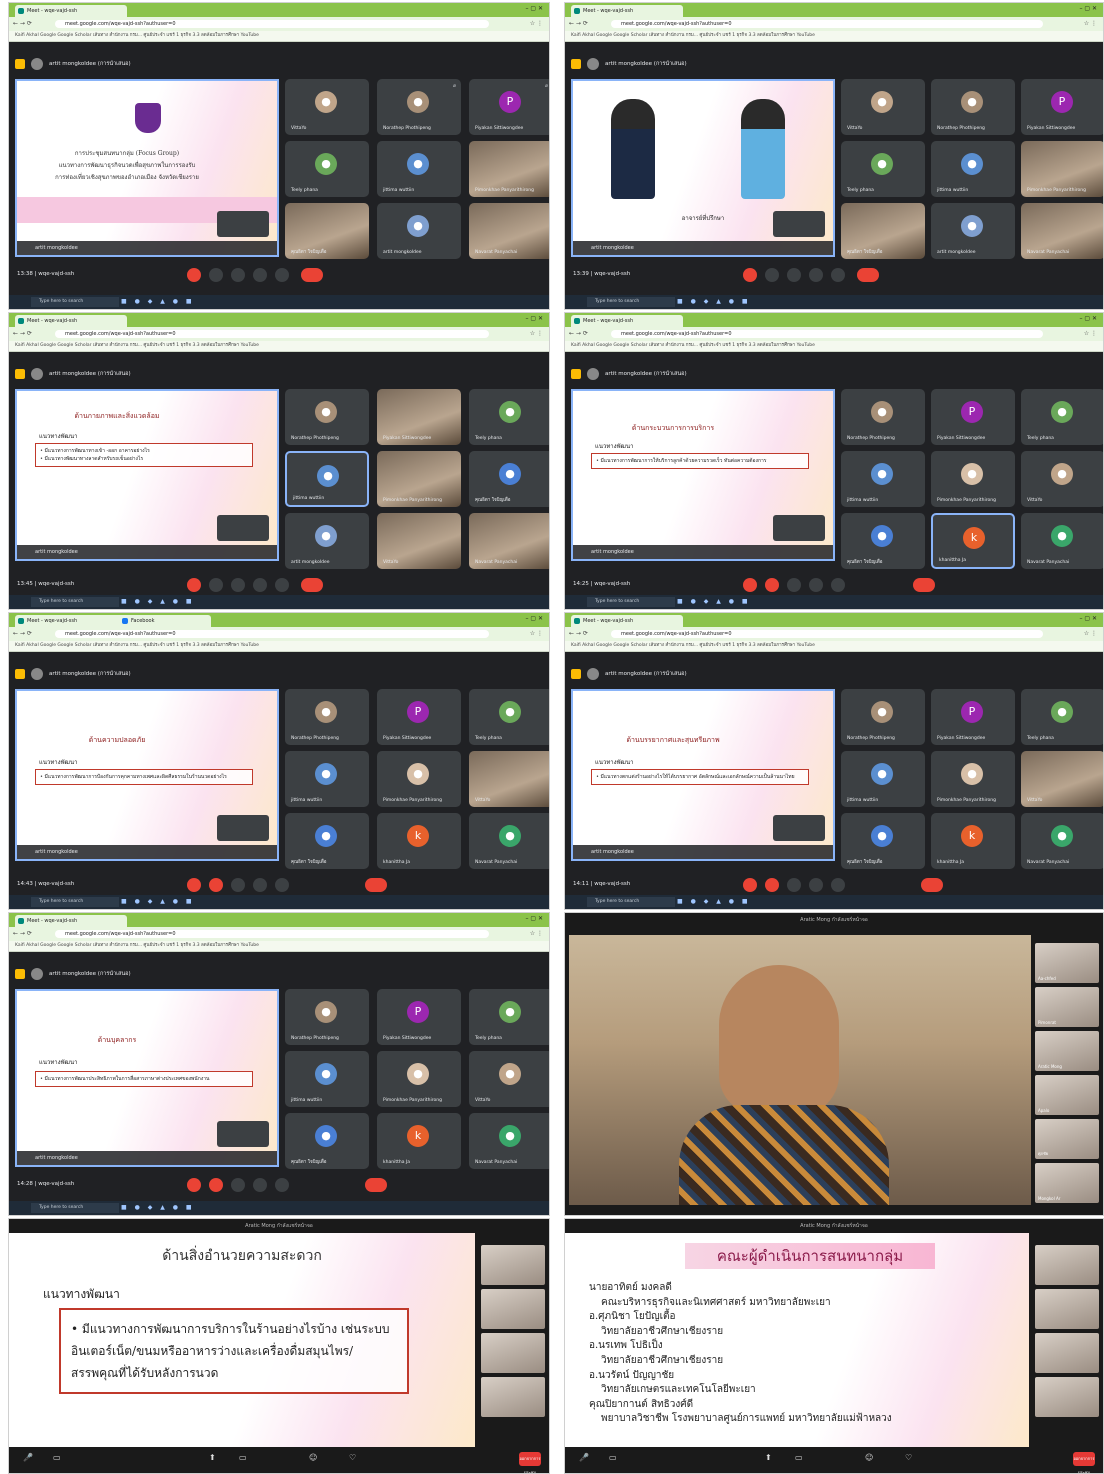 This screenshot has height=1474, width=1104. Describe the element at coordinates (1067, 1007) in the screenshot. I see `gallery-thumb: Pimonrat` at that location.